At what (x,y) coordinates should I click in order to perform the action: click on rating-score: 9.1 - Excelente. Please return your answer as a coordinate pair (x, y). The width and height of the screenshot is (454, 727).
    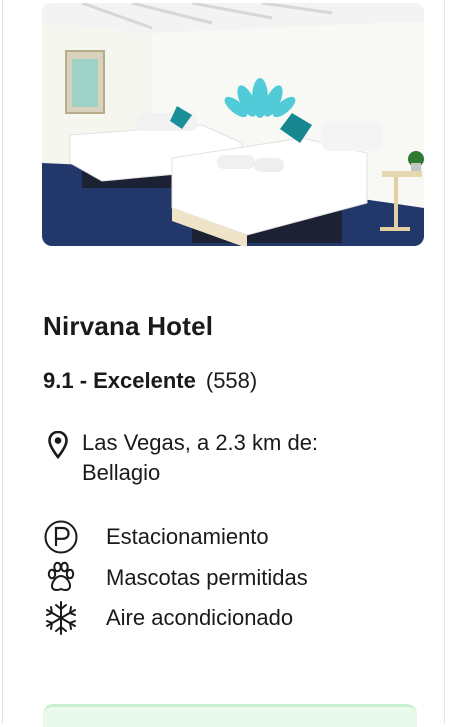
    Looking at the image, I should click on (119, 380).